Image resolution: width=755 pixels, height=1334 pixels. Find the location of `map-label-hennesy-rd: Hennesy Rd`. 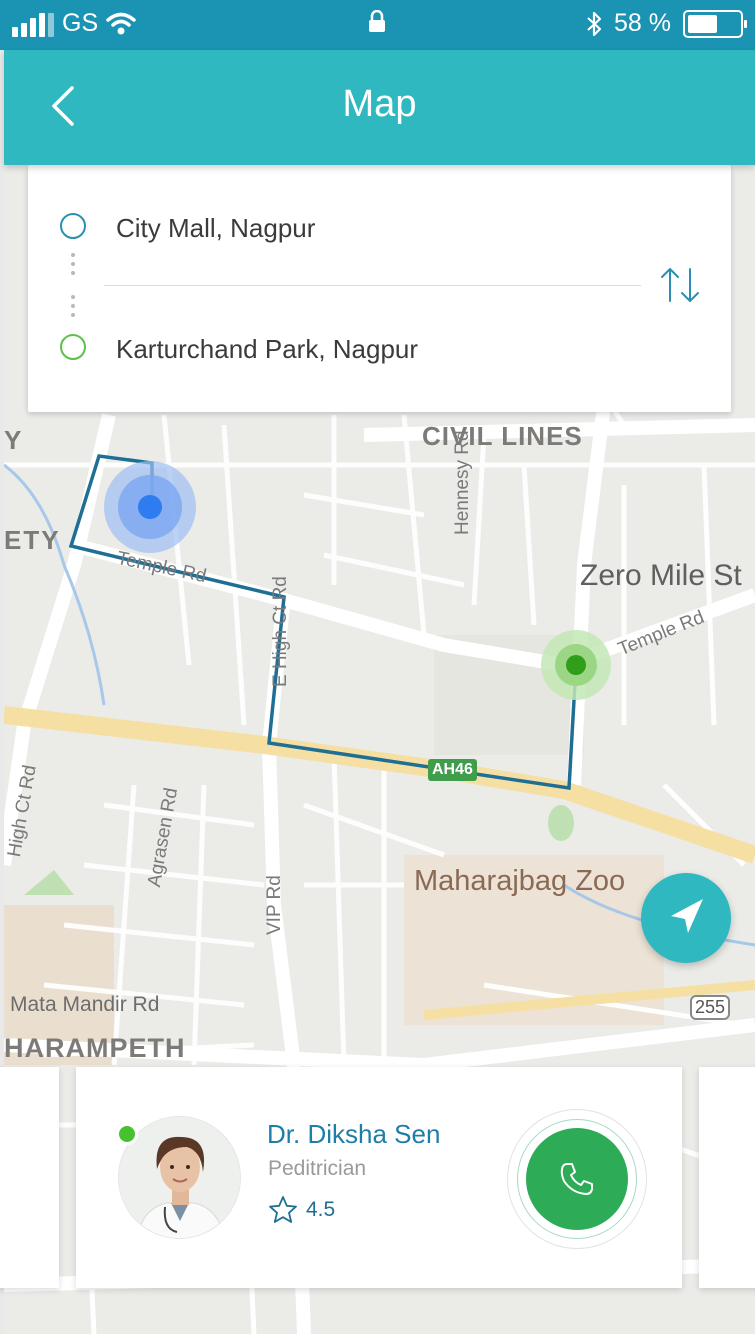

map-label-hennesy-rd: Hennesy Rd is located at coordinates (462, 482).